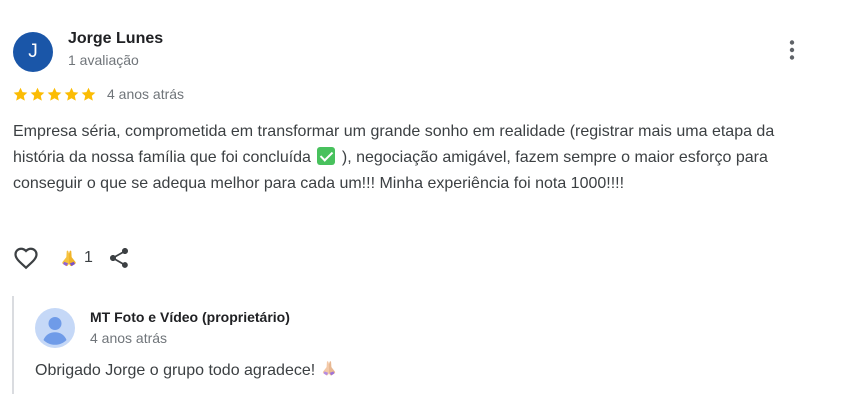 This screenshot has width=841, height=413. I want to click on reaction-button: 1, so click(75, 258).